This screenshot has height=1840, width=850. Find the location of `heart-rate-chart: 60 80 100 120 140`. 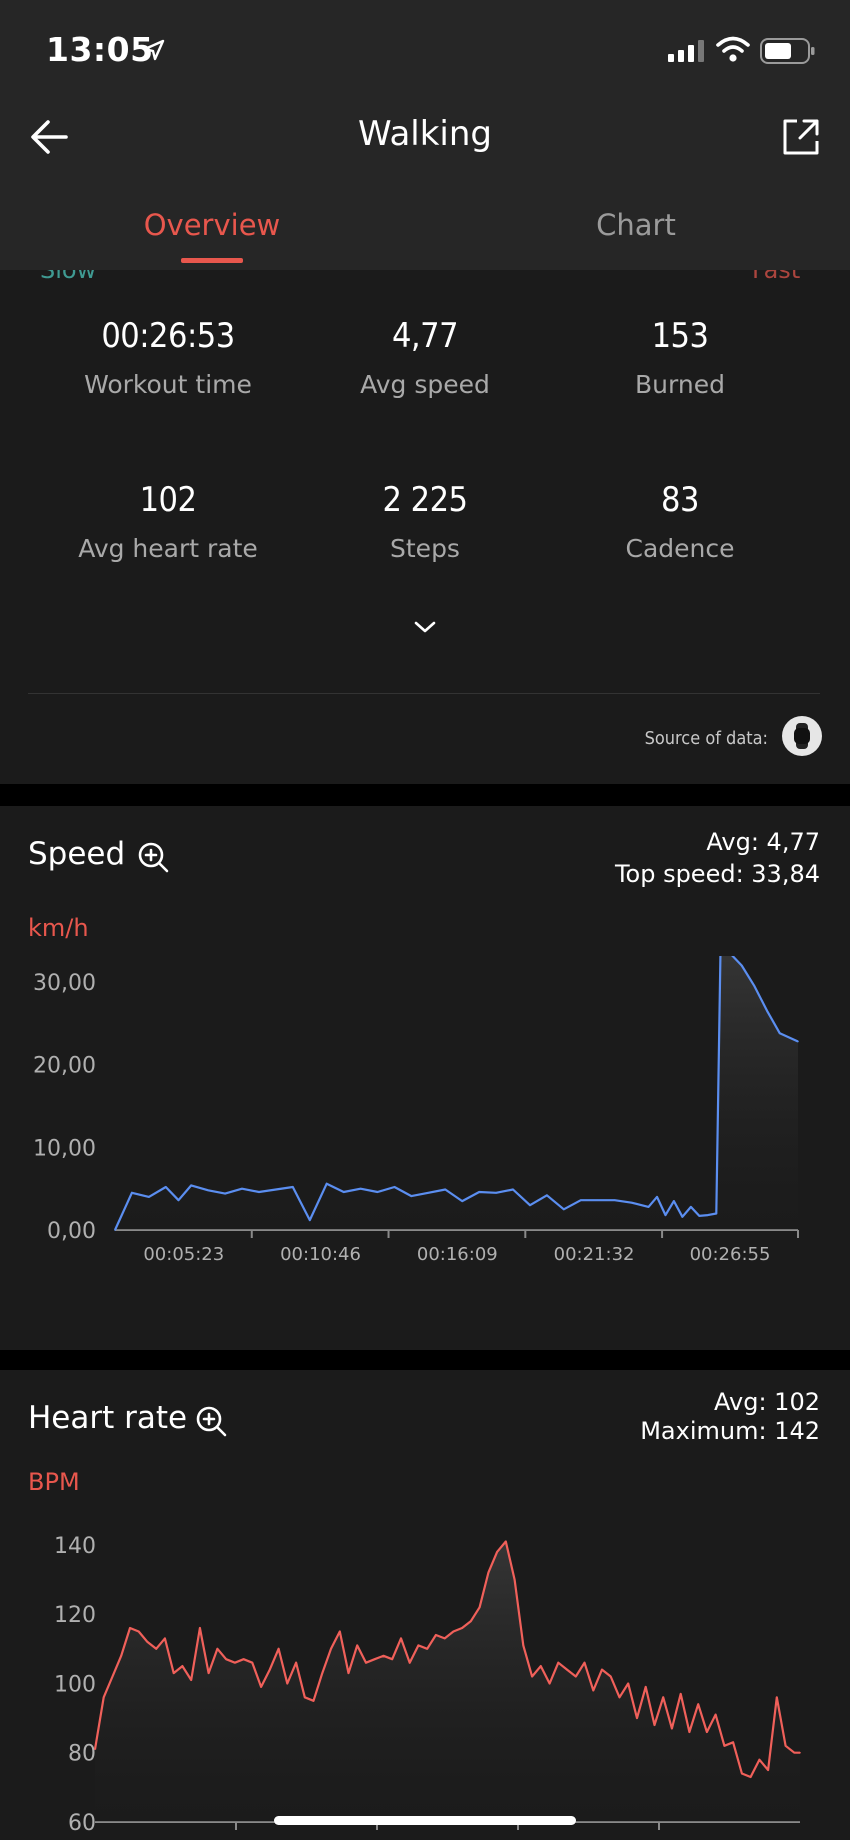

heart-rate-chart: 60 80 100 120 140 is located at coordinates (427, 1685).